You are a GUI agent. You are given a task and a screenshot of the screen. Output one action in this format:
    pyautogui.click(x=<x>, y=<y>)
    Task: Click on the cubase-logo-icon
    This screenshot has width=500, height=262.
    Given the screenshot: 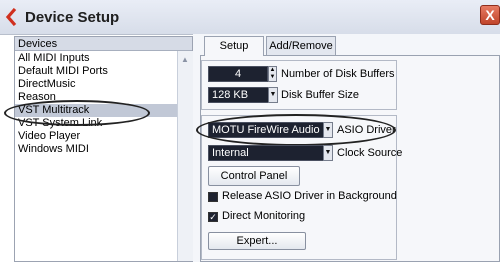 What is the action you would take?
    pyautogui.click(x=11, y=17)
    